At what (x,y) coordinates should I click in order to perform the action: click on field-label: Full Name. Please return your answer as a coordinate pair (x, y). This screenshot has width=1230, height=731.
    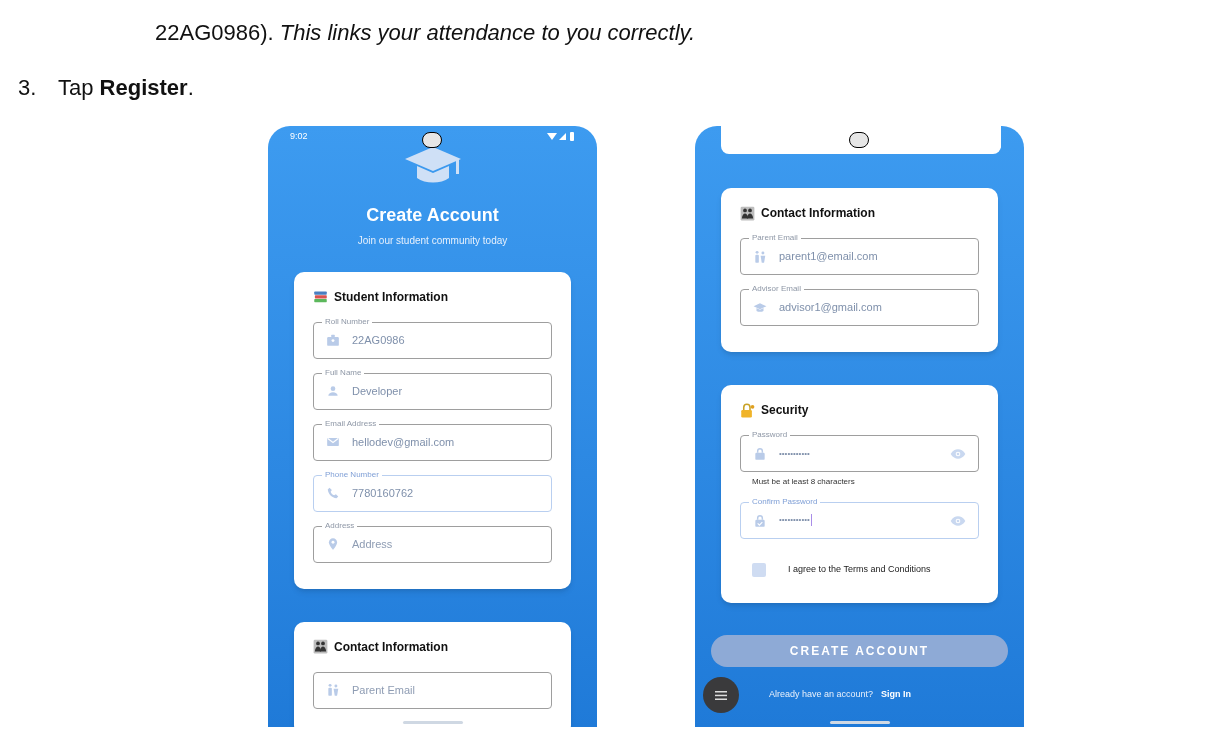
    Looking at the image, I should click on (343, 372).